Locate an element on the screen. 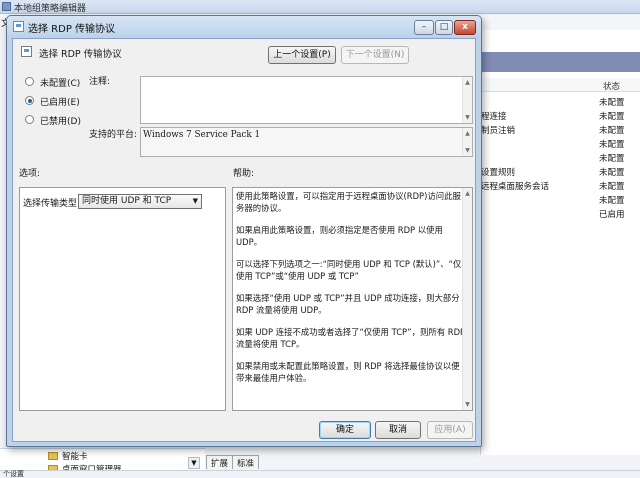 The height and width of the screenshot is (478, 640). dialog-title: 选择 RDP 传输协议 is located at coordinates (72, 29).